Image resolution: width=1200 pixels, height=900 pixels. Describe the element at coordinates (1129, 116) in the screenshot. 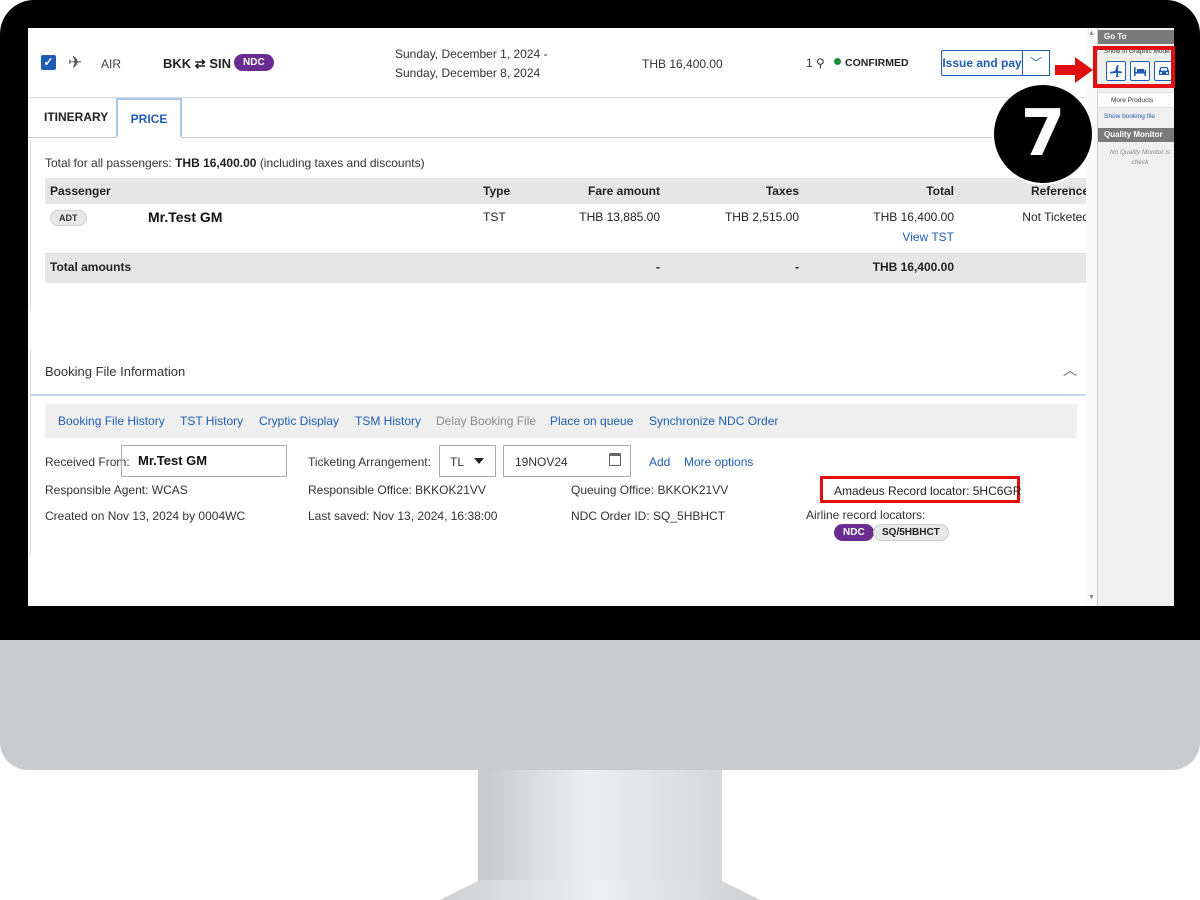

I see `show-booking-file-link: Show booking file` at that location.